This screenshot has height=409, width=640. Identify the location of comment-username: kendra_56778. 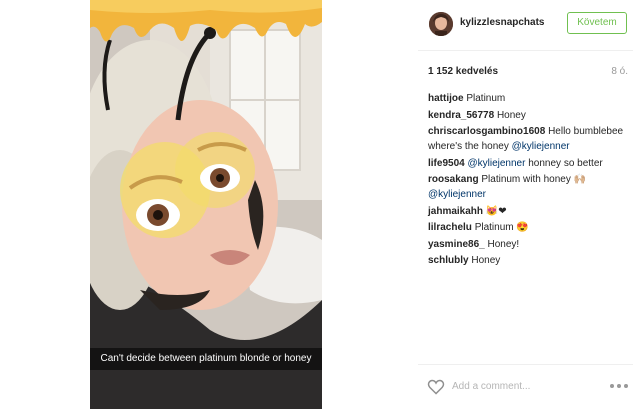
(461, 115).